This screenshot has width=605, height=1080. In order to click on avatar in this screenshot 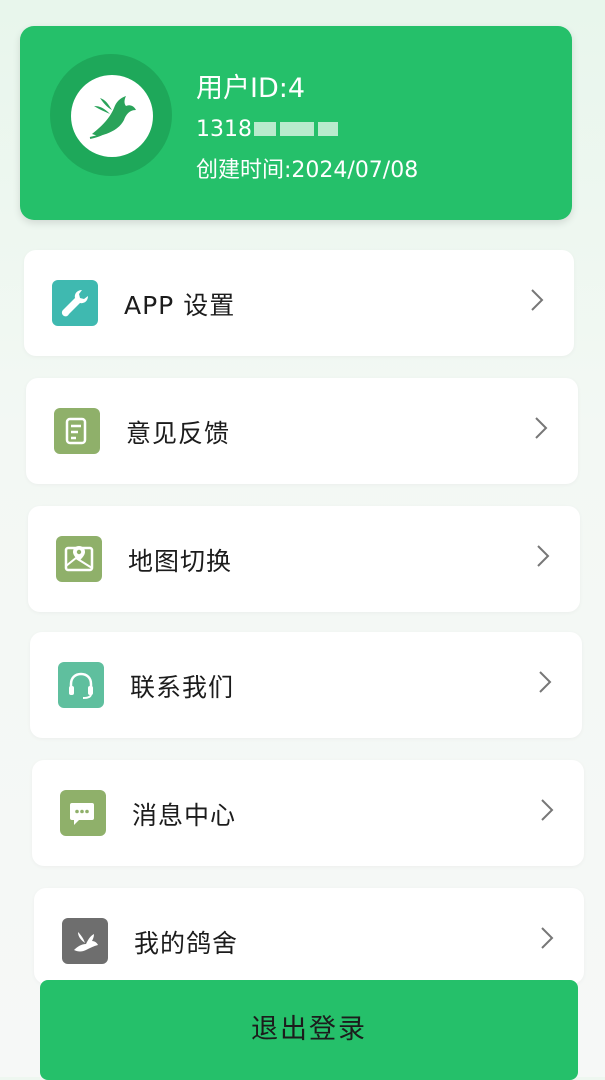, I will do `click(112, 116)`.